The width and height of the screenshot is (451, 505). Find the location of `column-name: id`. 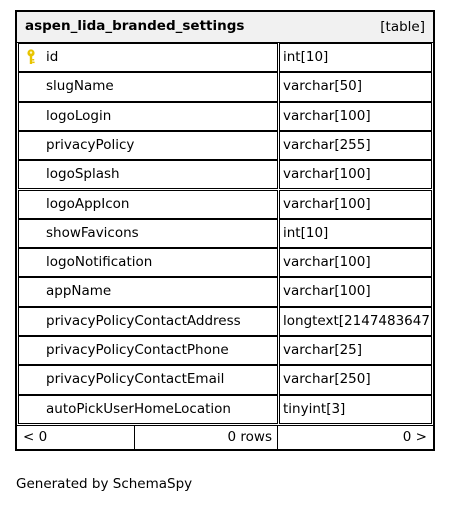

column-name: id is located at coordinates (148, 58).